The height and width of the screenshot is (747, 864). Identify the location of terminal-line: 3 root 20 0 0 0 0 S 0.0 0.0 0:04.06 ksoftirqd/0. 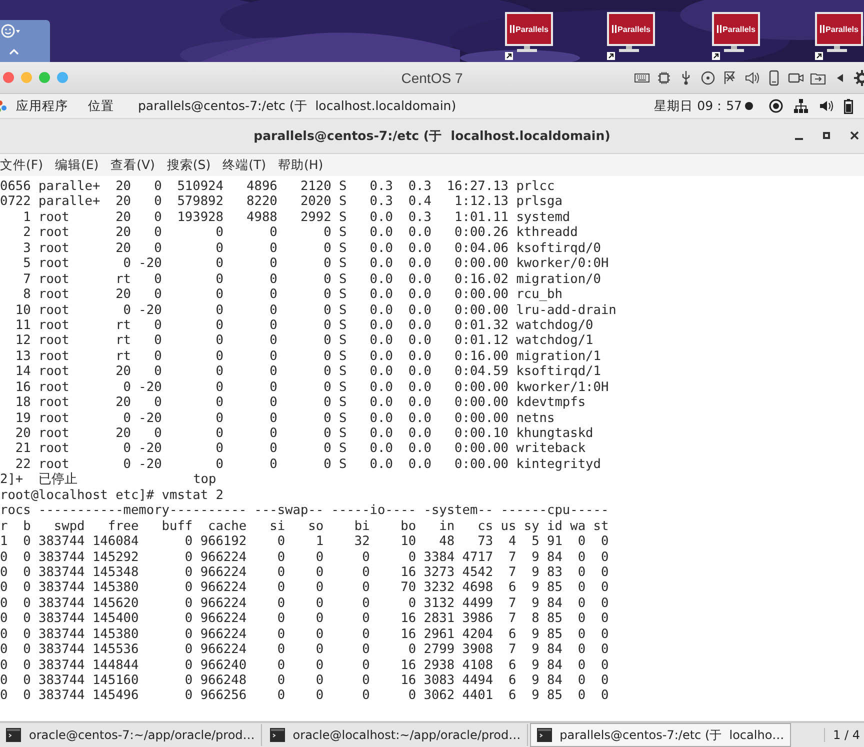
(312, 248).